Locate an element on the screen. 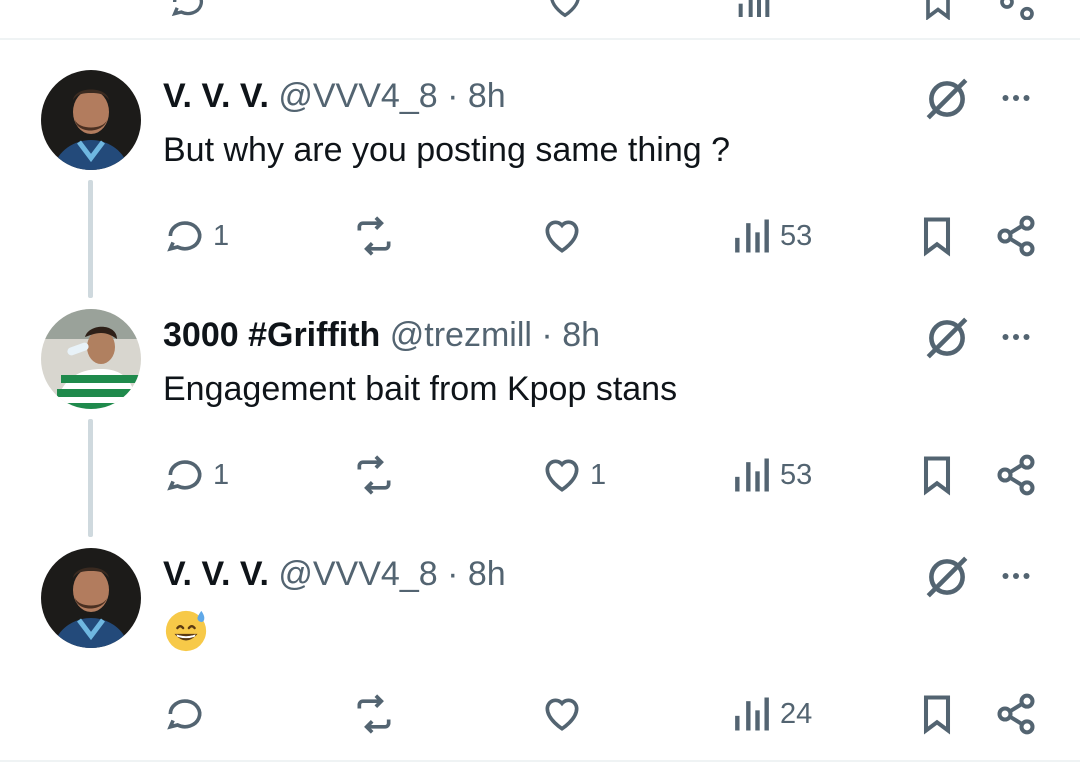 This screenshot has width=1080, height=774. tweet-text: But why are you posting same thing ? is located at coordinates (446, 150).